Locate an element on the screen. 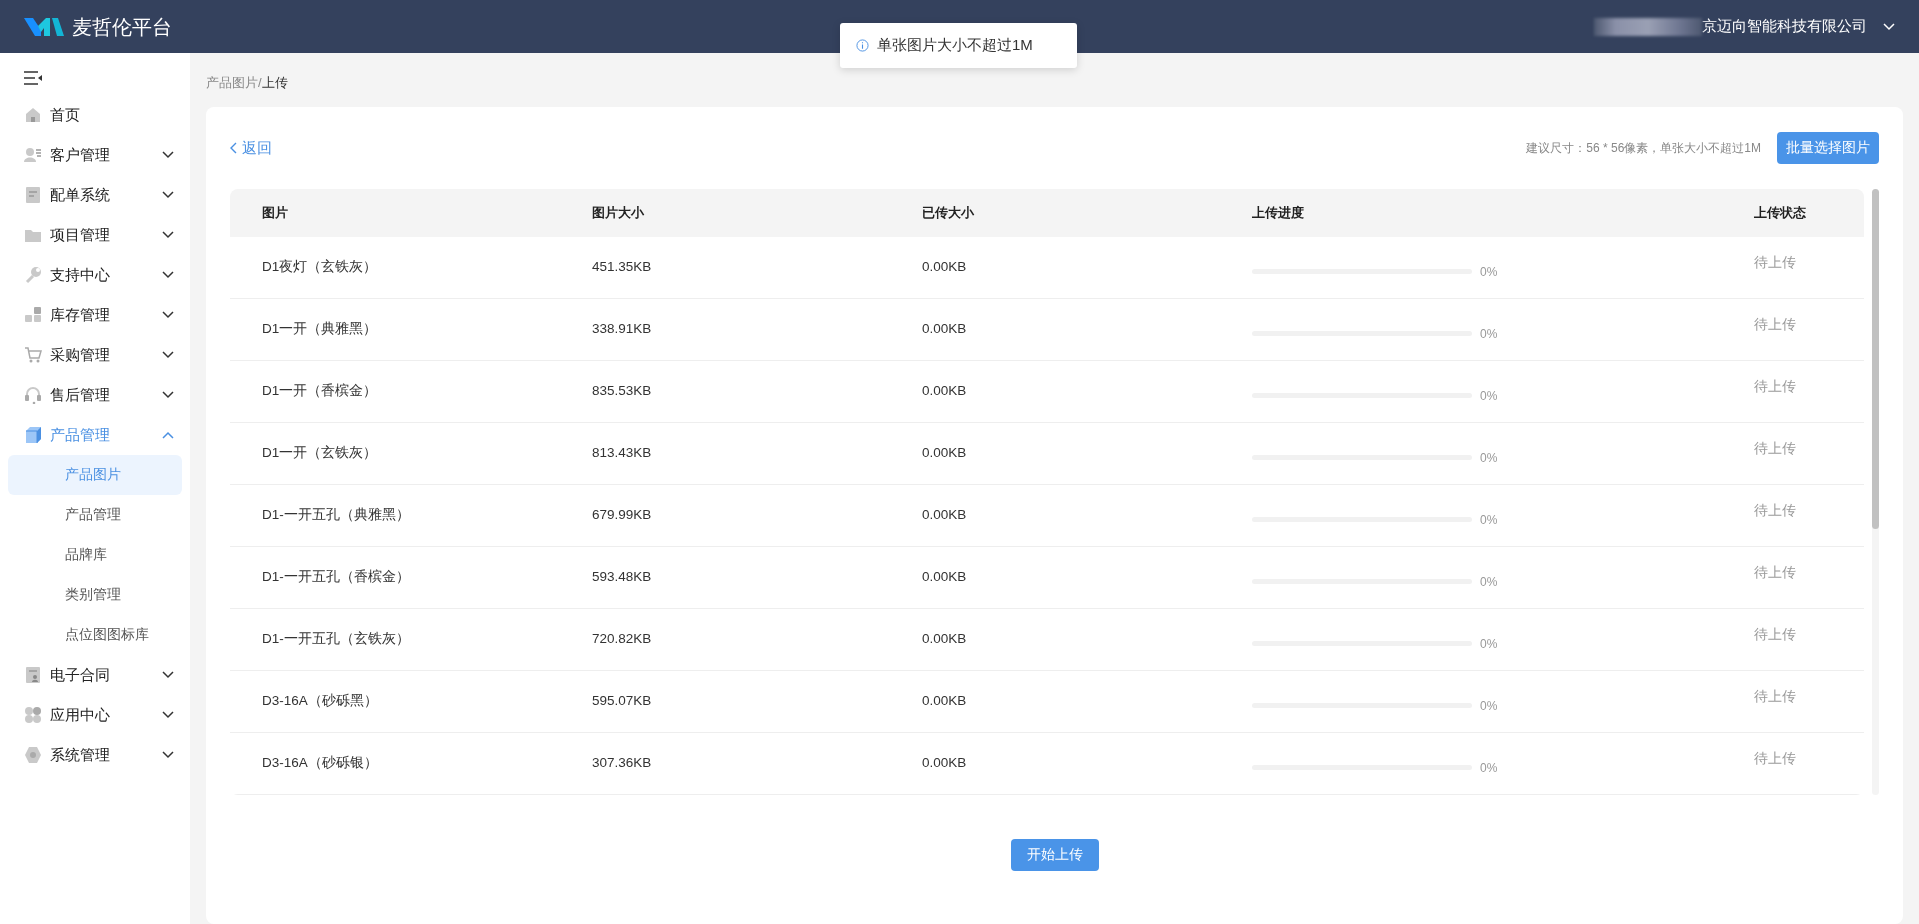 The height and width of the screenshot is (924, 1919). user-card-icon is located at coordinates (33, 155).